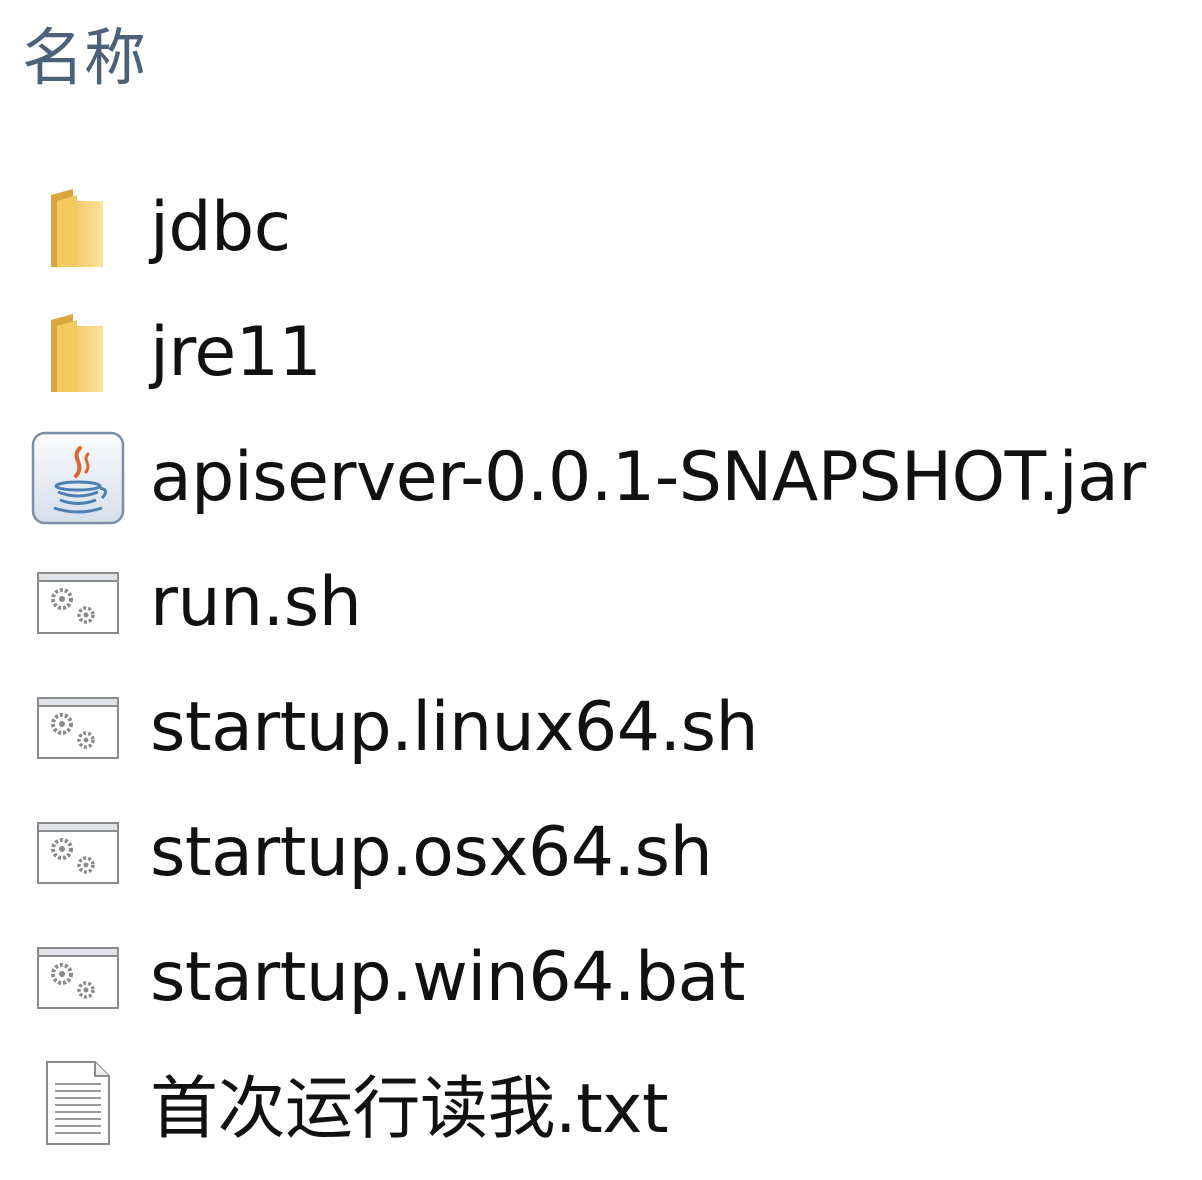 This screenshot has width=1202, height=1180. Describe the element at coordinates (454, 727) in the screenshot. I see `file-name: startup.linux64.sh` at that location.